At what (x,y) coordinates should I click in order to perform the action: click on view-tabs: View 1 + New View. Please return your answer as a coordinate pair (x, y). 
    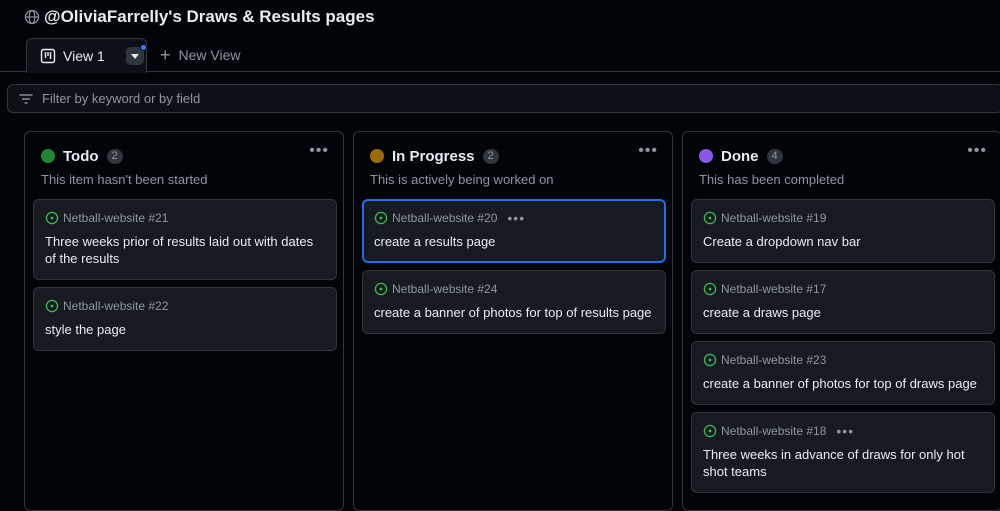
    Looking at the image, I should click on (500, 55).